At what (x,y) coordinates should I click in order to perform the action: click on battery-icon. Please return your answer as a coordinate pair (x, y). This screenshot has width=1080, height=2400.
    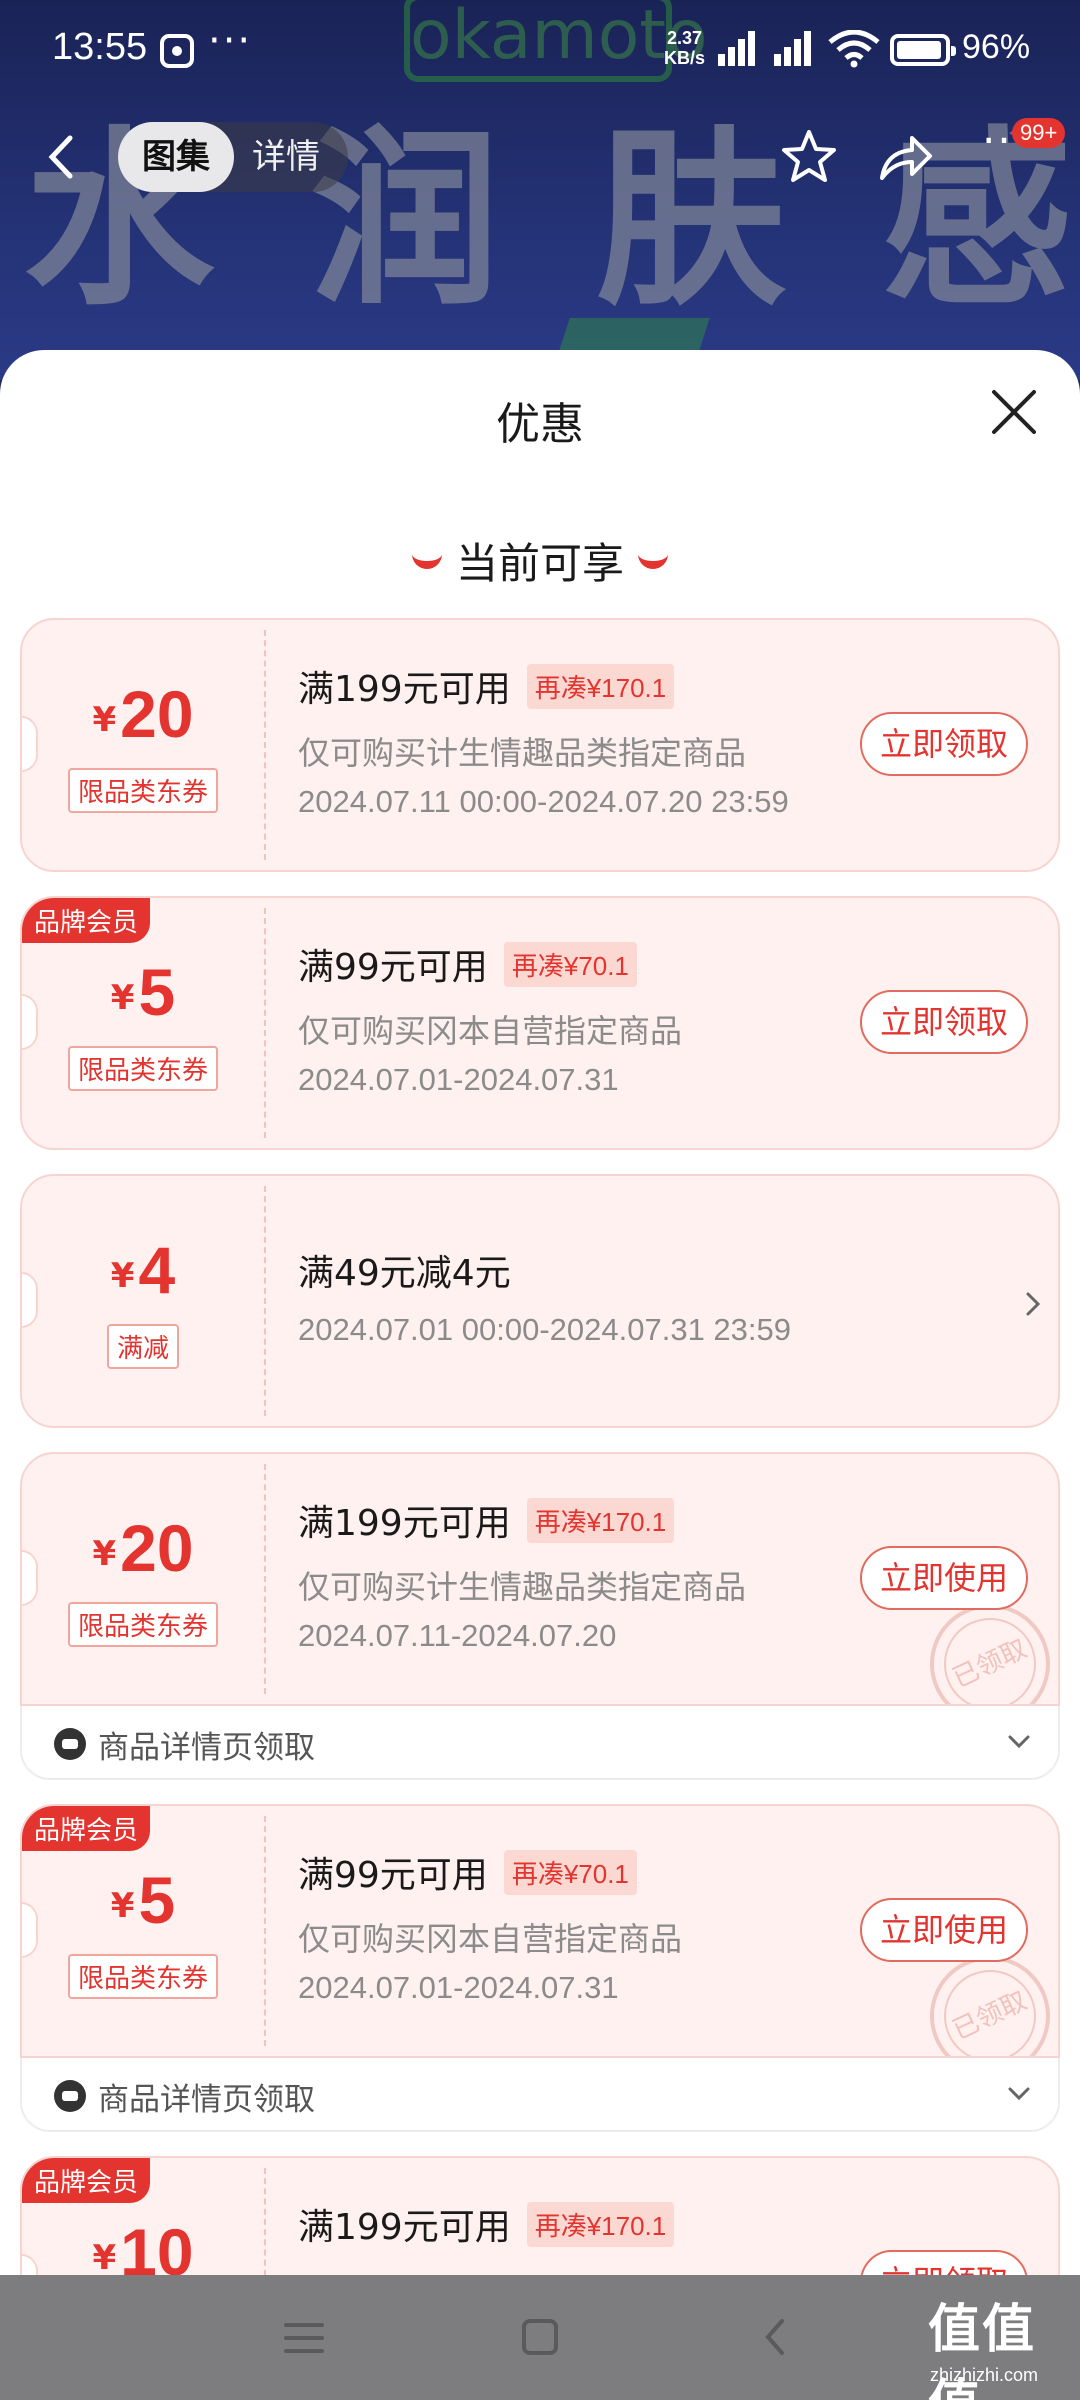
    Looking at the image, I should click on (923, 50).